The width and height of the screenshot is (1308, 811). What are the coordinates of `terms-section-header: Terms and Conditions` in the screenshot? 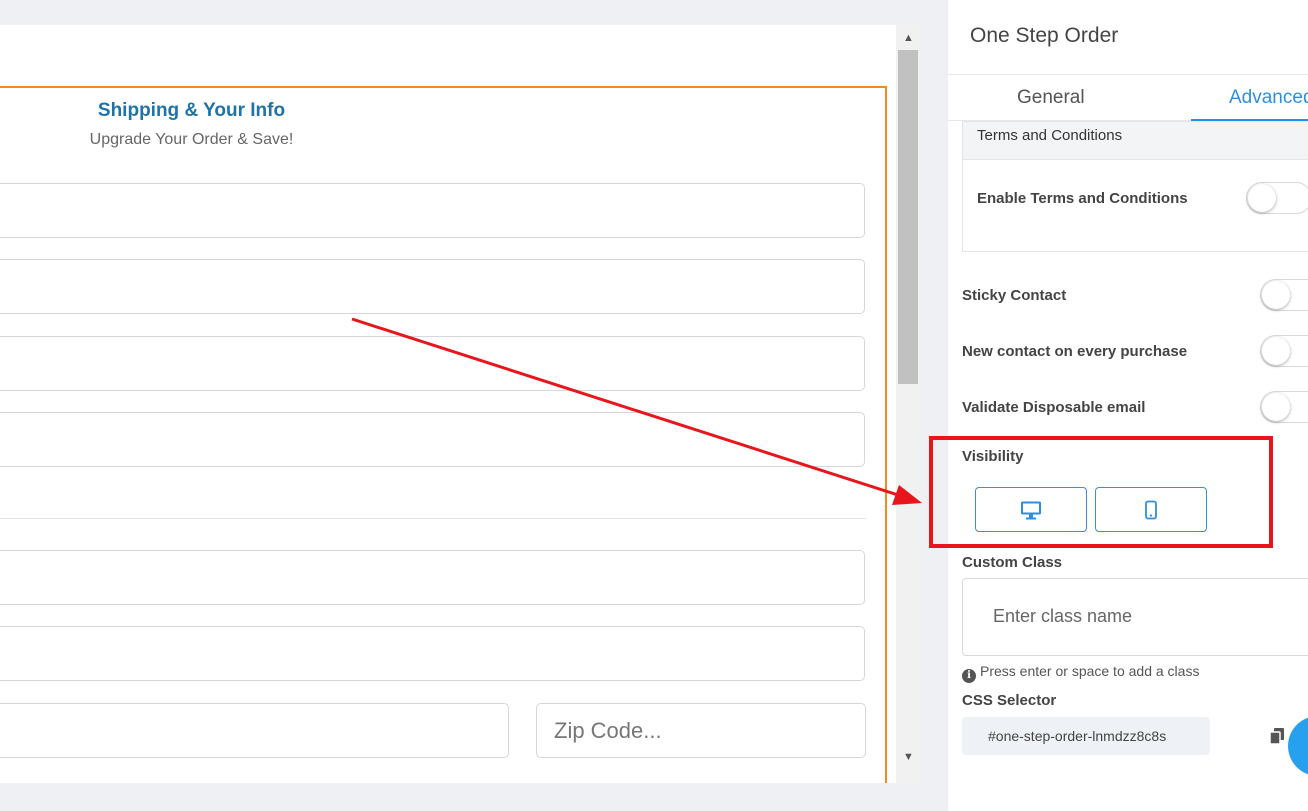 It's located at (1135, 141).